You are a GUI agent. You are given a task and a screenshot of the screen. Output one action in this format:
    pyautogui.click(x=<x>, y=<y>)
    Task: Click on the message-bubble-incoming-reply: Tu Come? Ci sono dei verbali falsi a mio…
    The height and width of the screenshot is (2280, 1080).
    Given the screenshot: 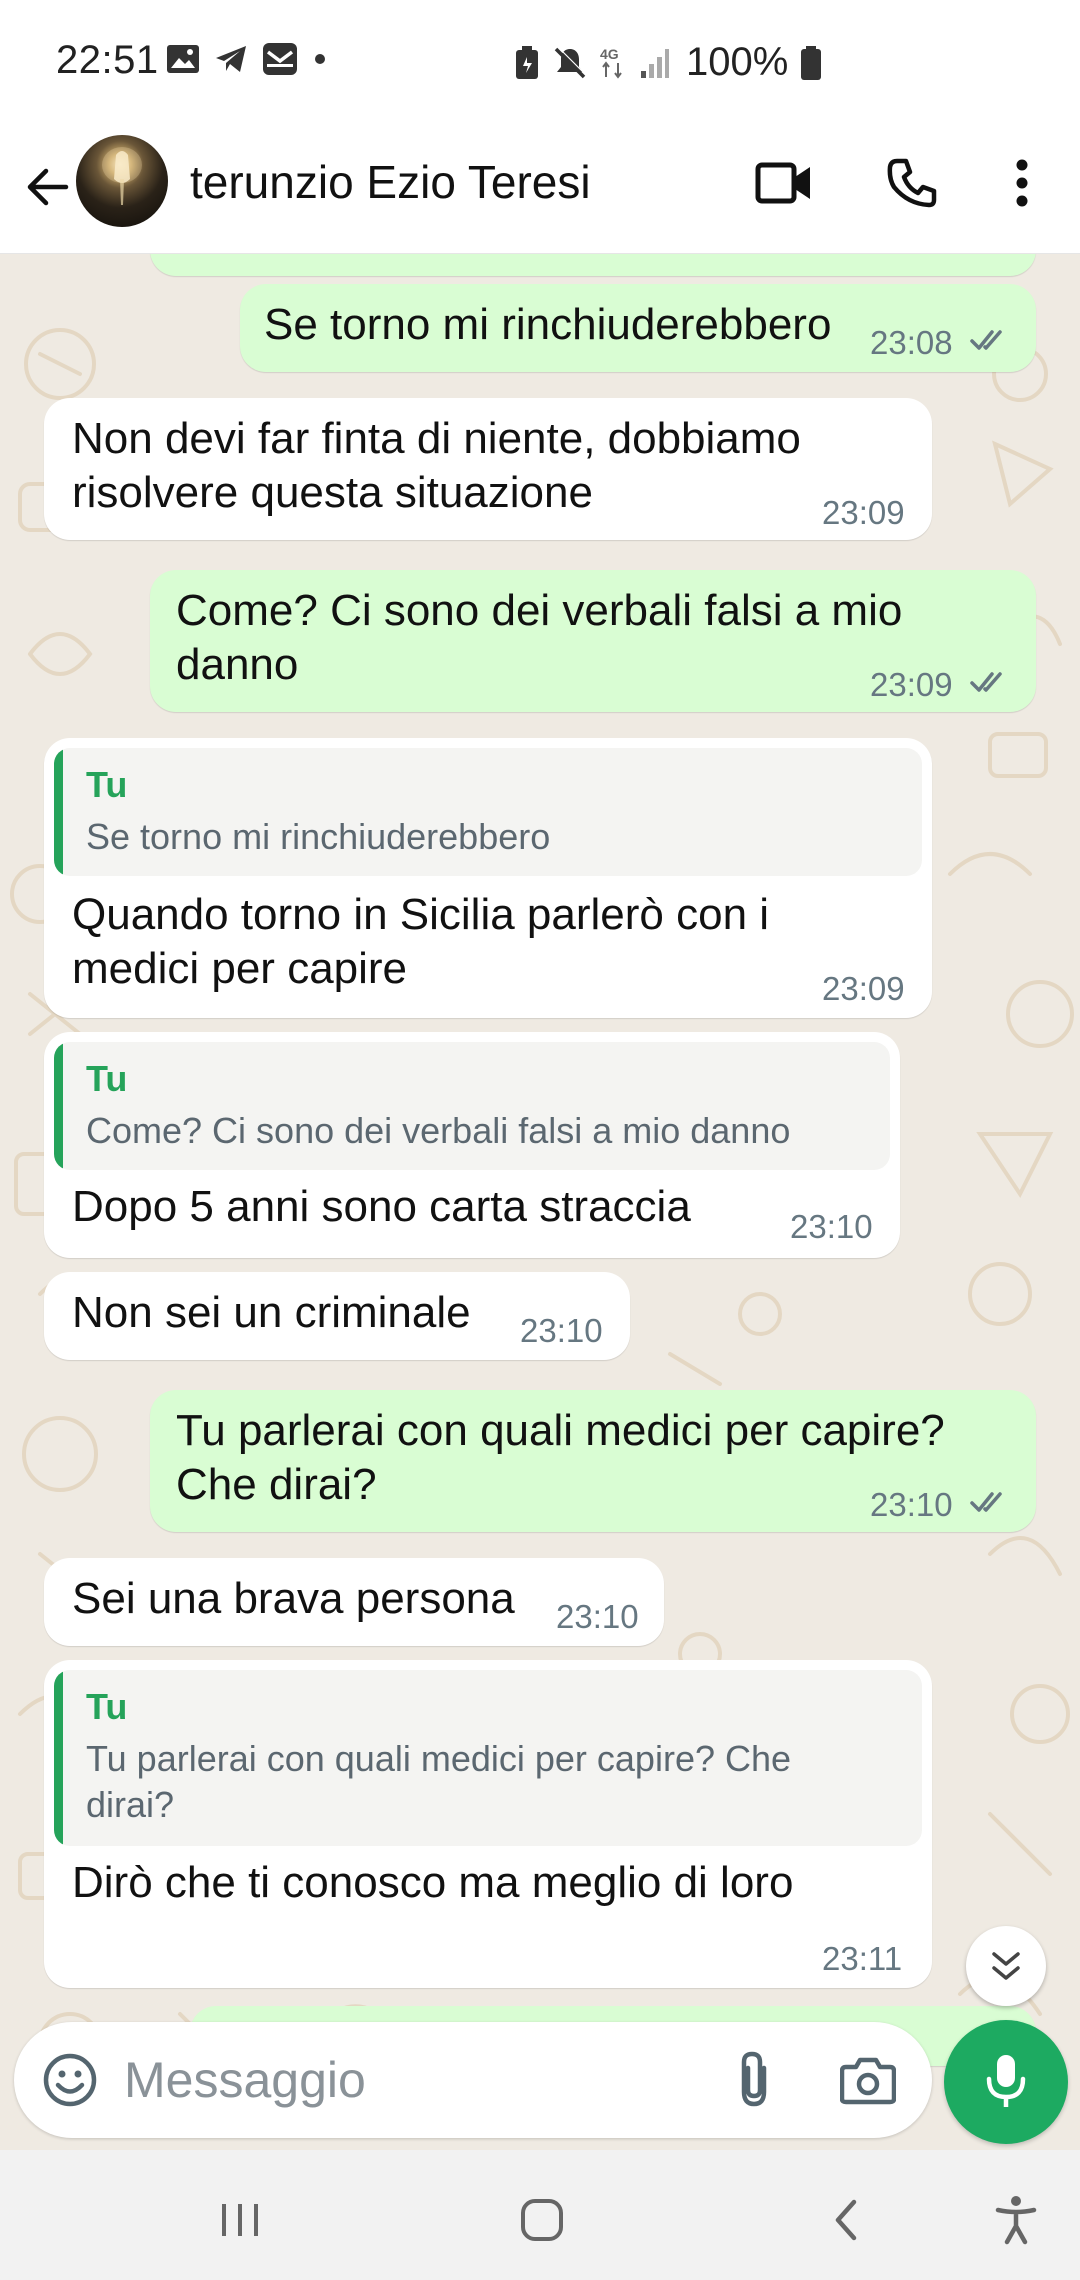 What is the action you would take?
    pyautogui.click(x=472, y=1145)
    